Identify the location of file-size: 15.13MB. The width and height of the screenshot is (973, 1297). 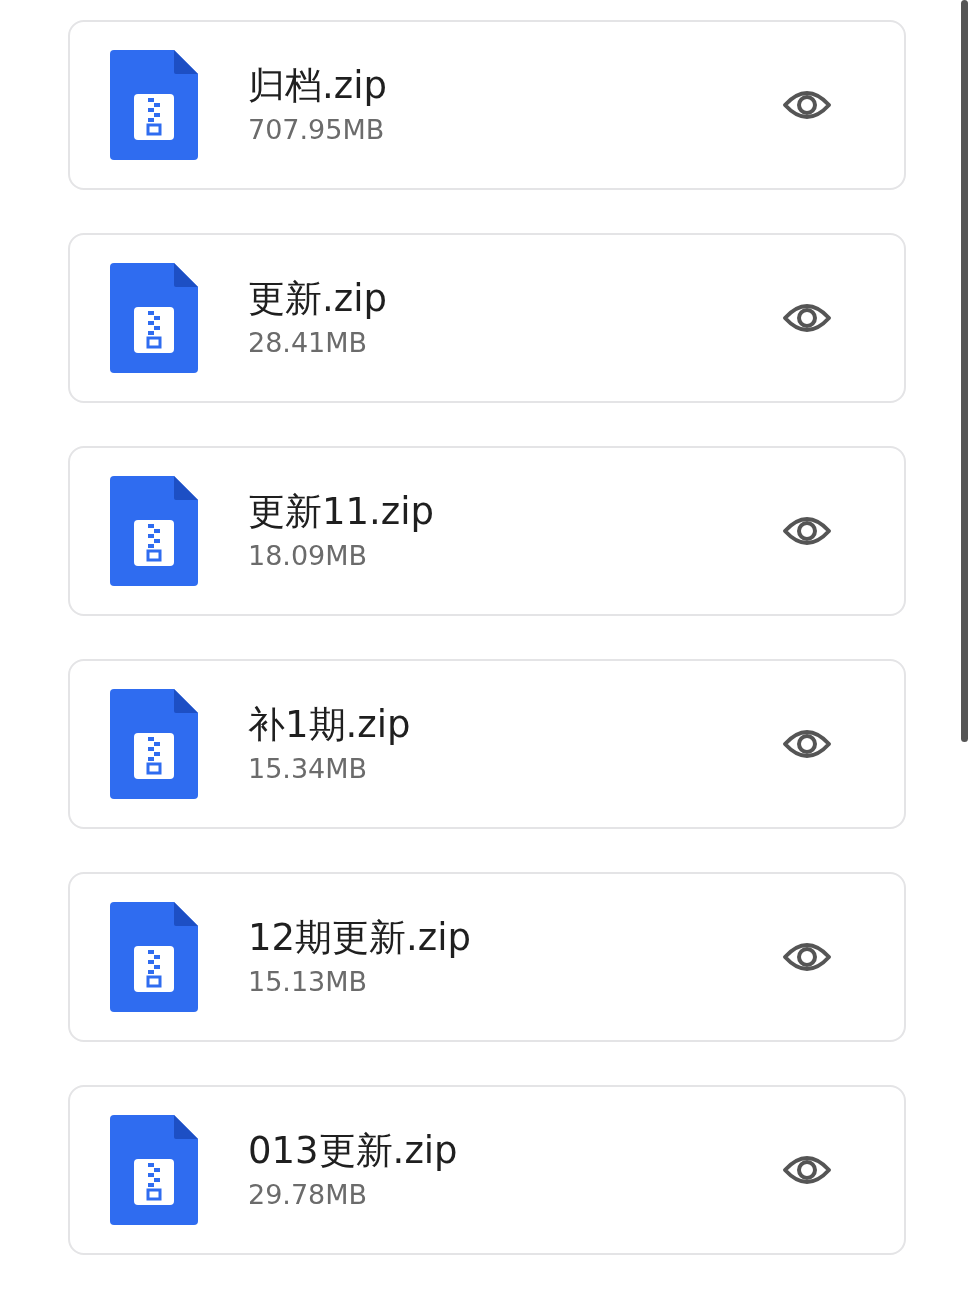
(308, 982).